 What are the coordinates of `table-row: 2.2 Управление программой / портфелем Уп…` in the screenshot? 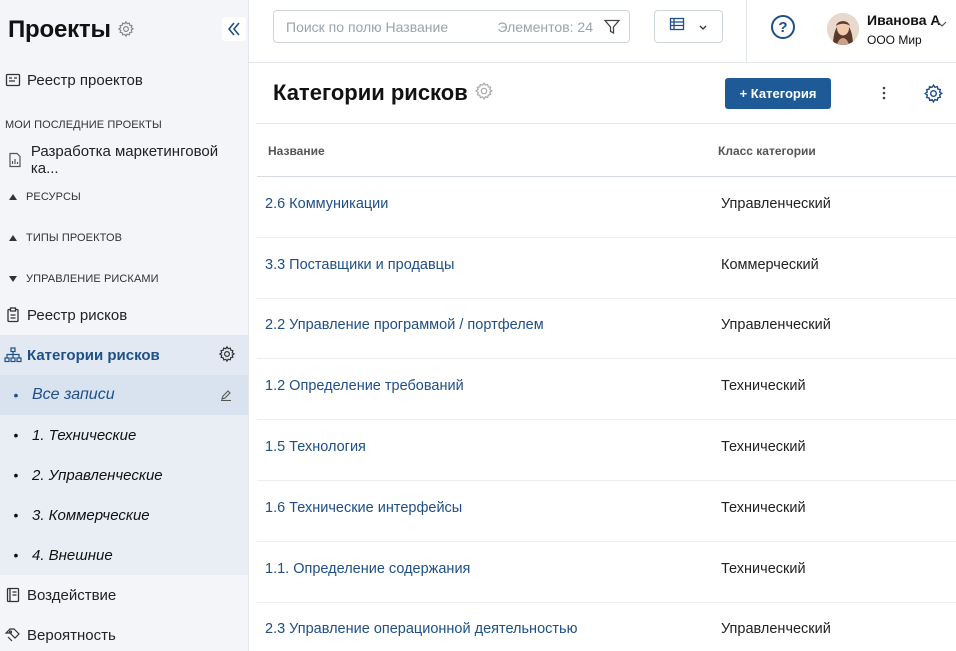 It's located at (606, 328).